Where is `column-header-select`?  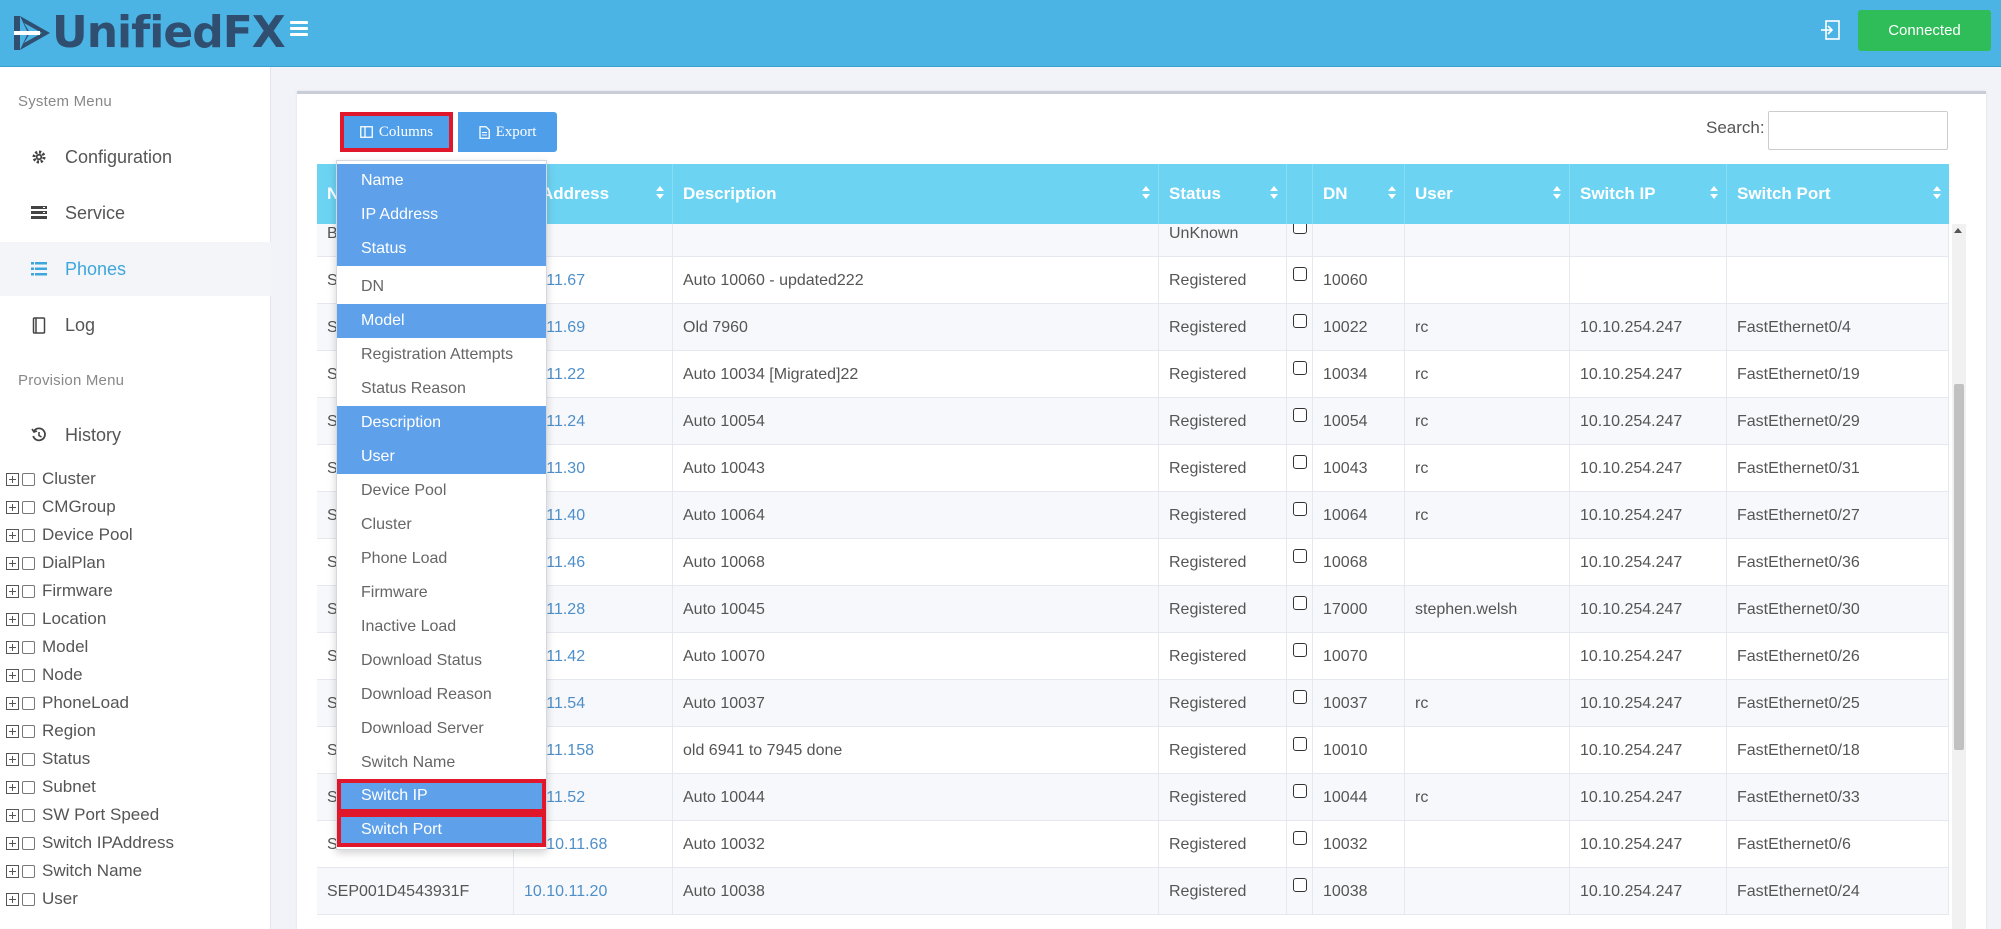 column-header-select is located at coordinates (1300, 194).